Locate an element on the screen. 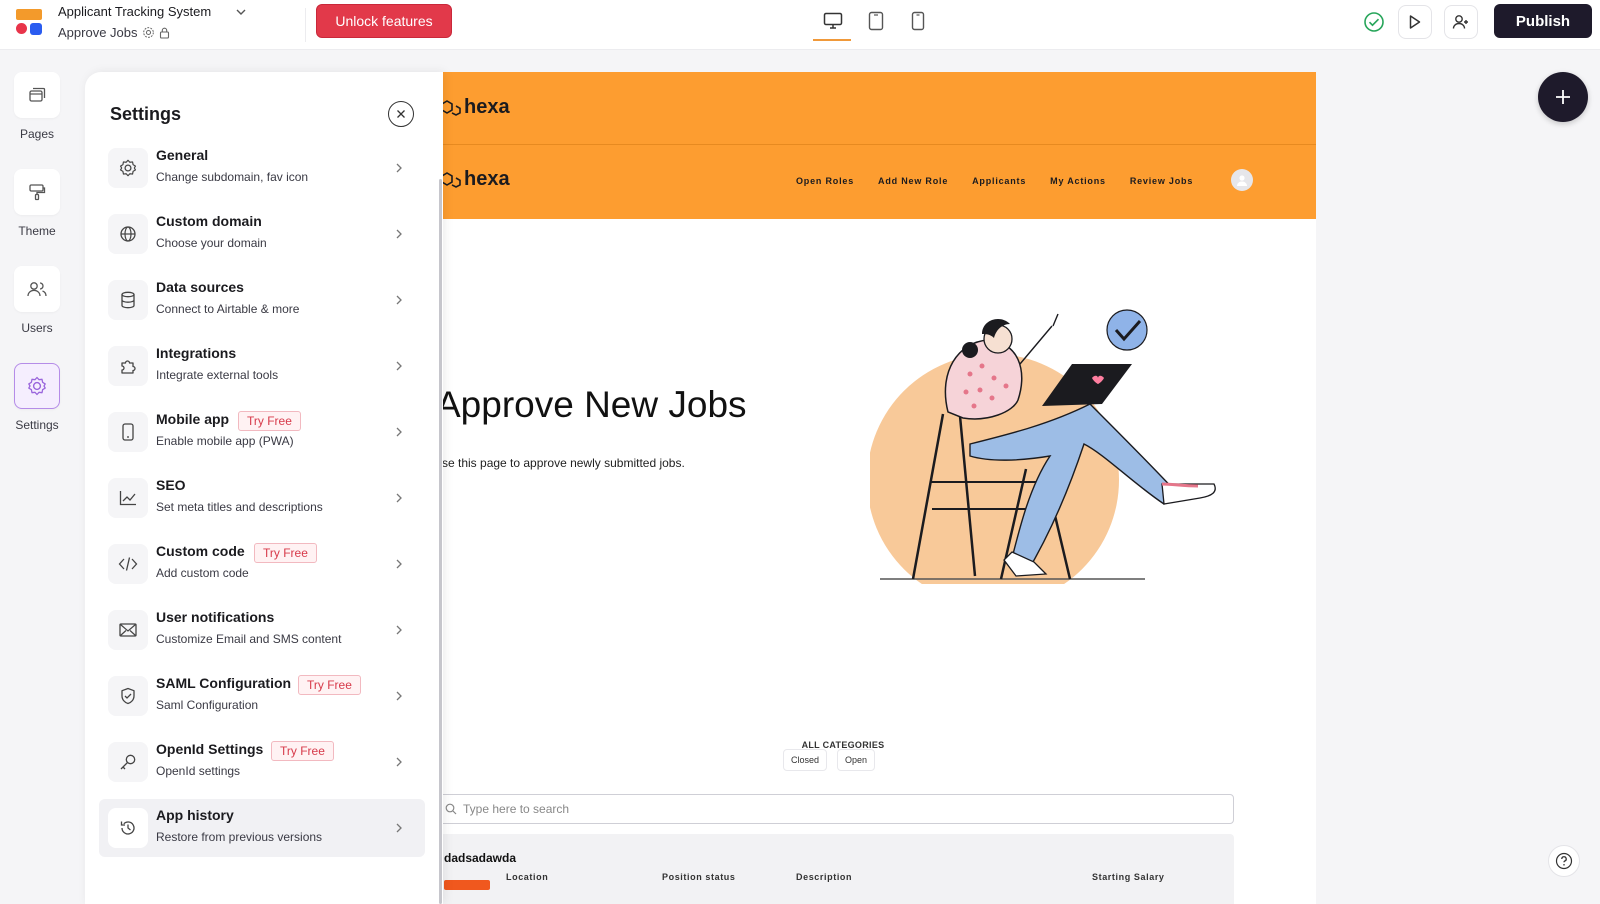 The width and height of the screenshot is (1600, 904). rail-item-settings: Settings is located at coordinates (37, 397).